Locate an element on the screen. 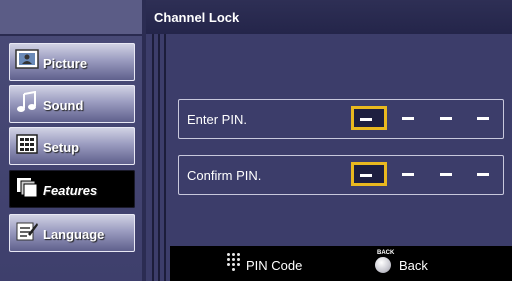  page-title: Channel Lock is located at coordinates (197, 17).